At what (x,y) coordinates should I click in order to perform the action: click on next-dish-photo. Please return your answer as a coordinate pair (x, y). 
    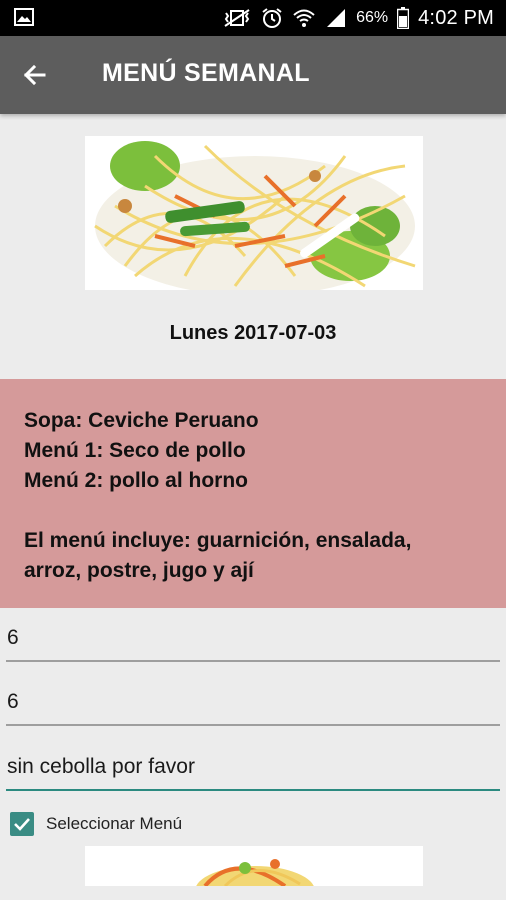
    Looking at the image, I should click on (254, 866).